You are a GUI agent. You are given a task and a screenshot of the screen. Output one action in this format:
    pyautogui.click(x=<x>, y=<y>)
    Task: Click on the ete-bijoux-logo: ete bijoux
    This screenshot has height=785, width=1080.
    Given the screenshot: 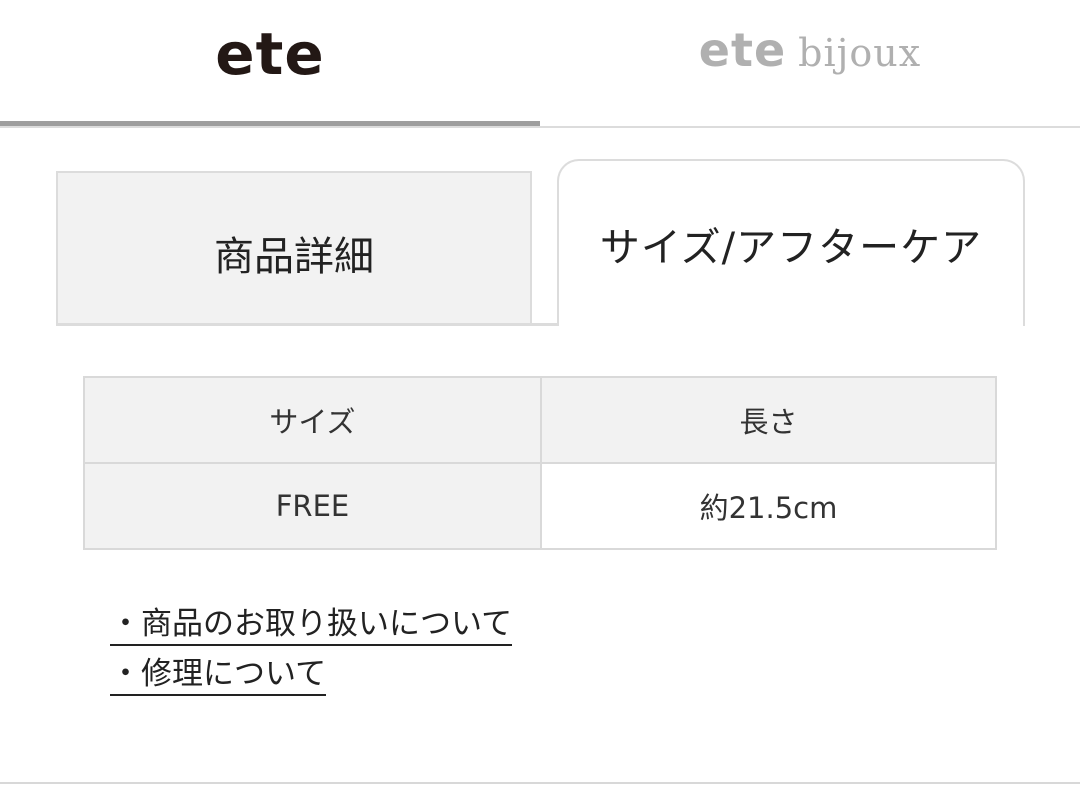 What is the action you would take?
    pyautogui.click(x=810, y=50)
    